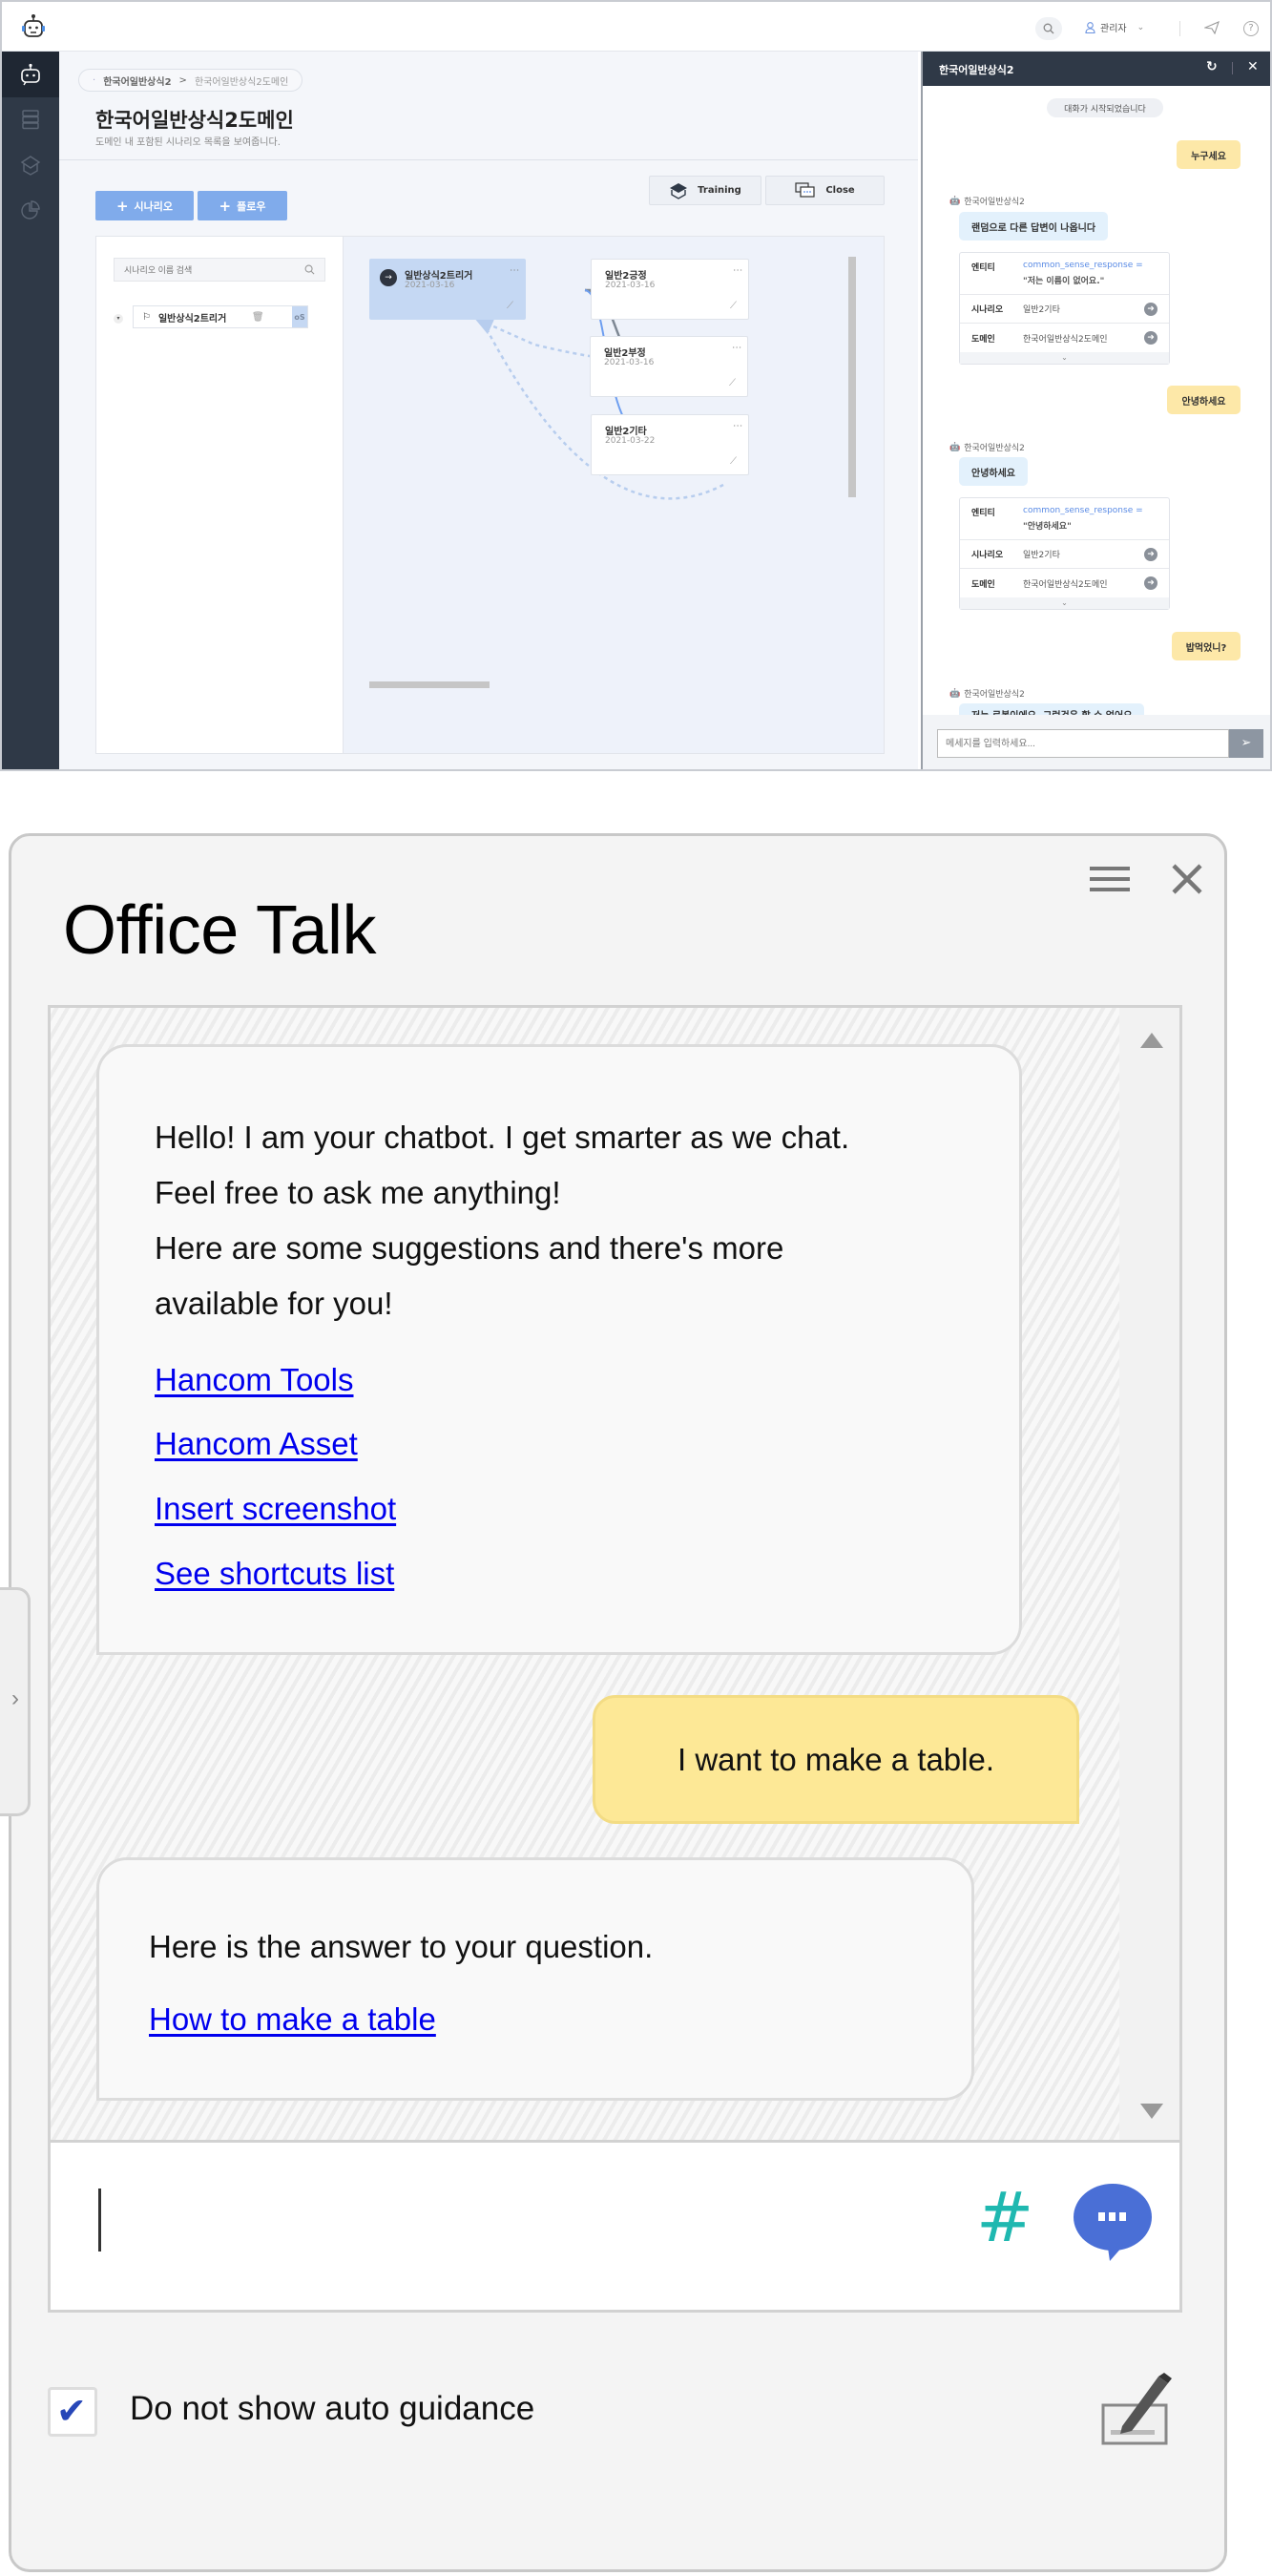 The height and width of the screenshot is (2576, 1272). Describe the element at coordinates (119, 319) in the screenshot. I see `expand-toggle: ▾` at that location.